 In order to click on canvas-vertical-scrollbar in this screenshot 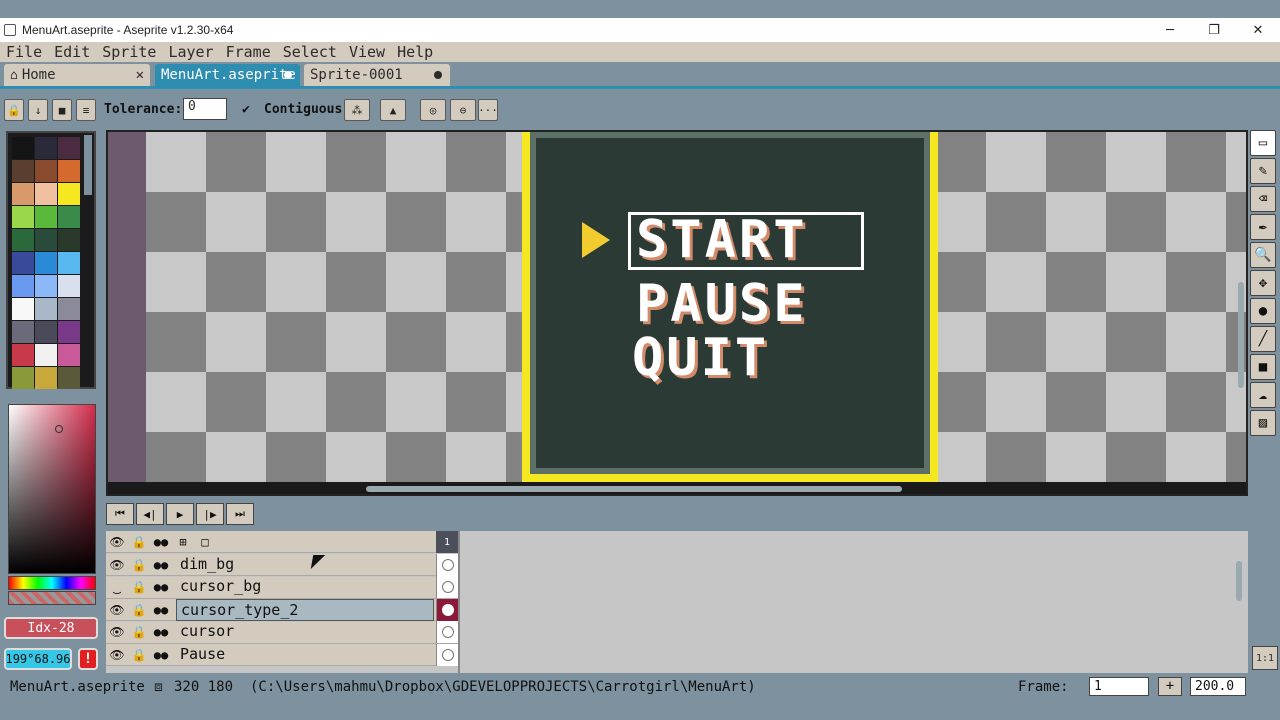, I will do `click(1241, 335)`.